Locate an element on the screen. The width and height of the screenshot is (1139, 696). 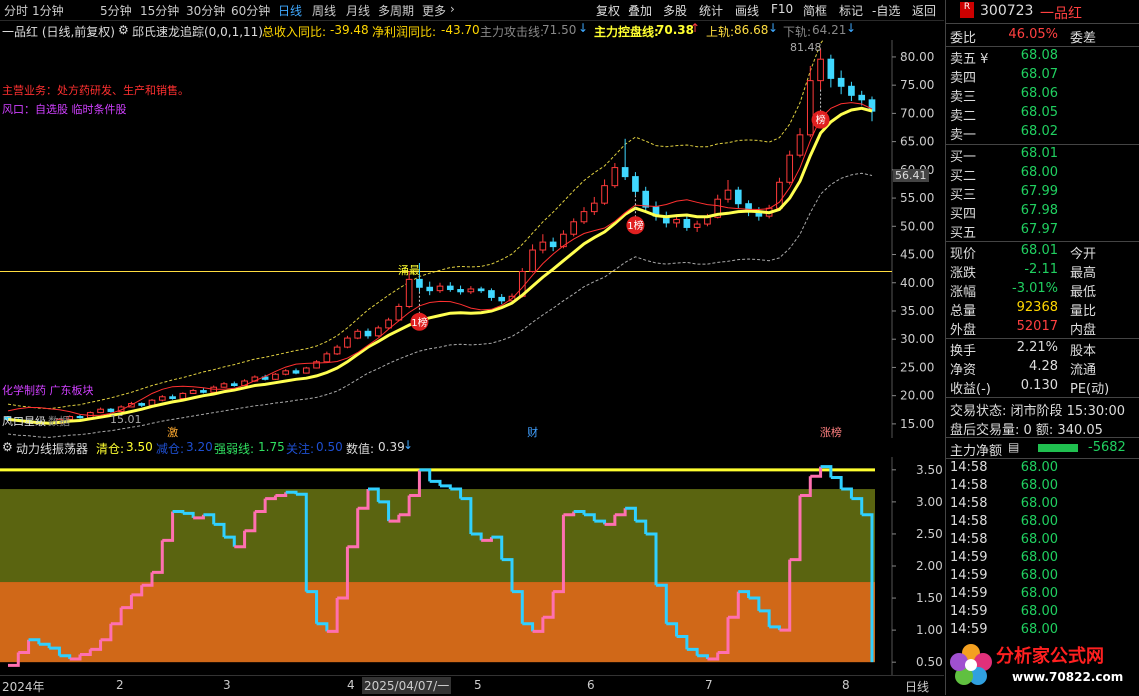
ask-row: 卖二 68.05 is located at coordinates (1043, 114).